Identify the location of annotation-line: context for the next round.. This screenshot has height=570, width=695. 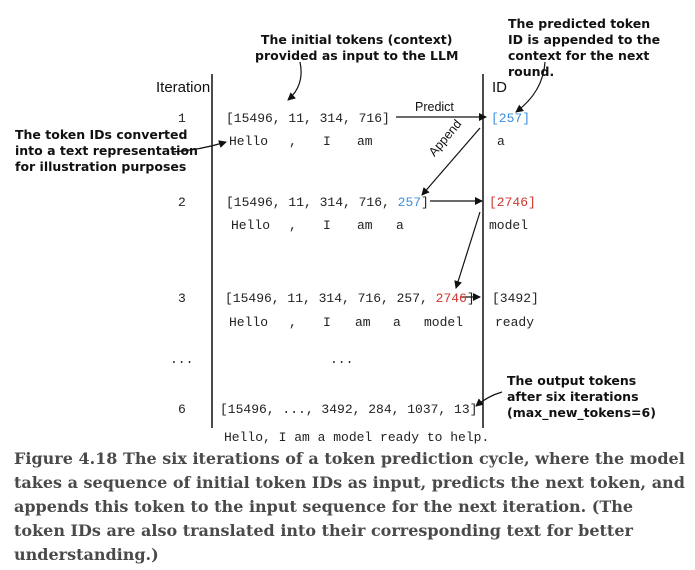
(579, 63).